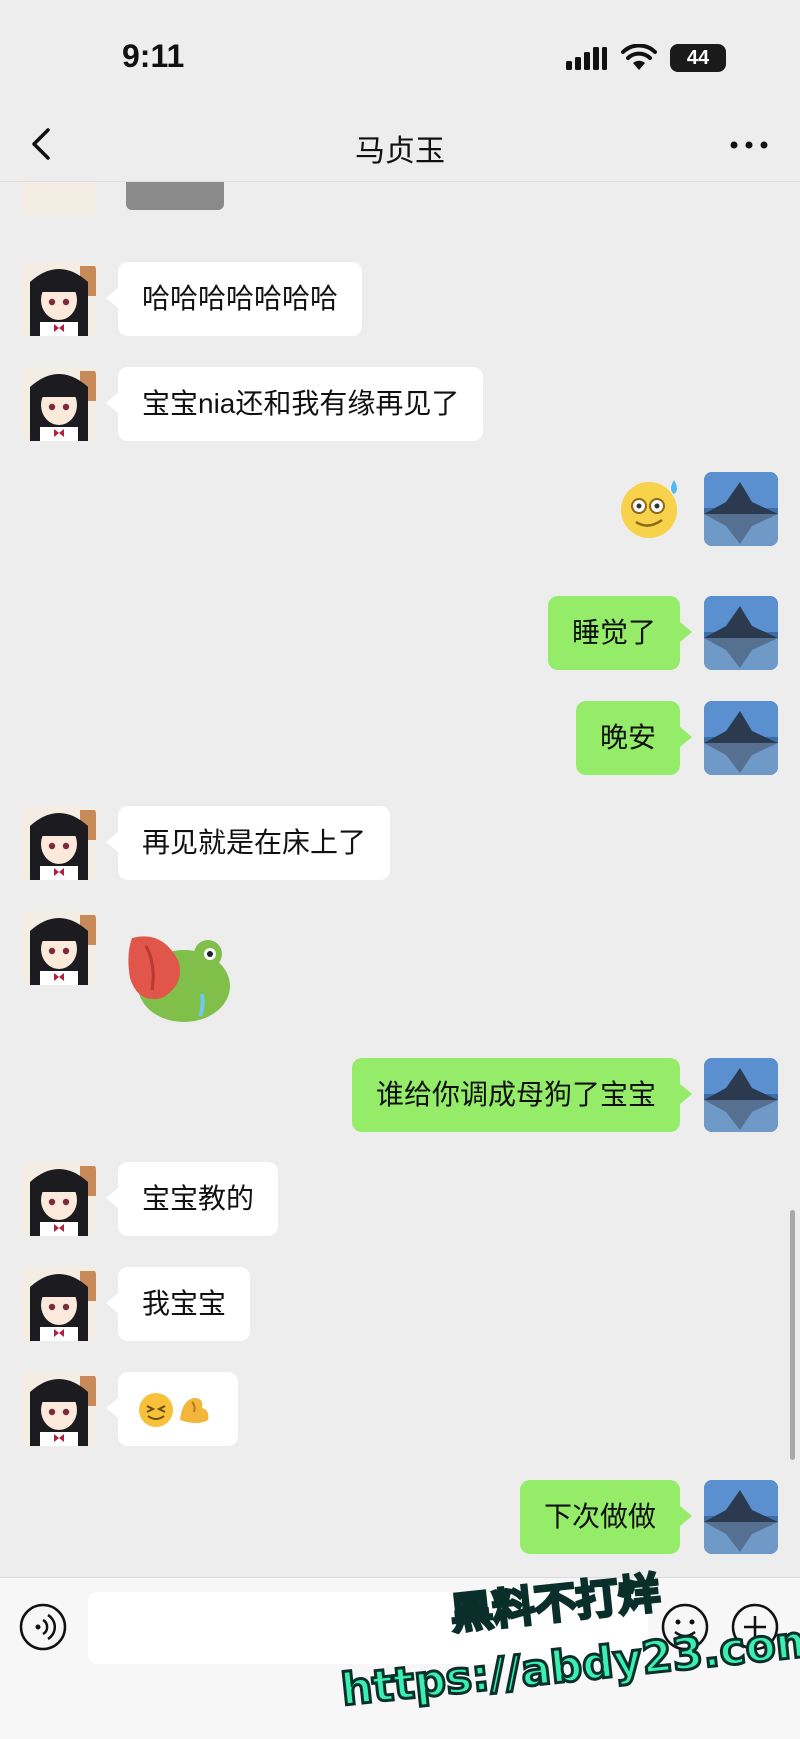 The width and height of the screenshot is (800, 1739). What do you see at coordinates (192, 1199) in the screenshot?
I see `message-bubble-received: 宝宝教的` at bounding box center [192, 1199].